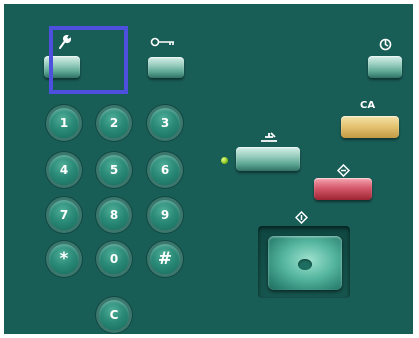 The image size is (419, 338). I want to click on key-hash: #, so click(165, 259).